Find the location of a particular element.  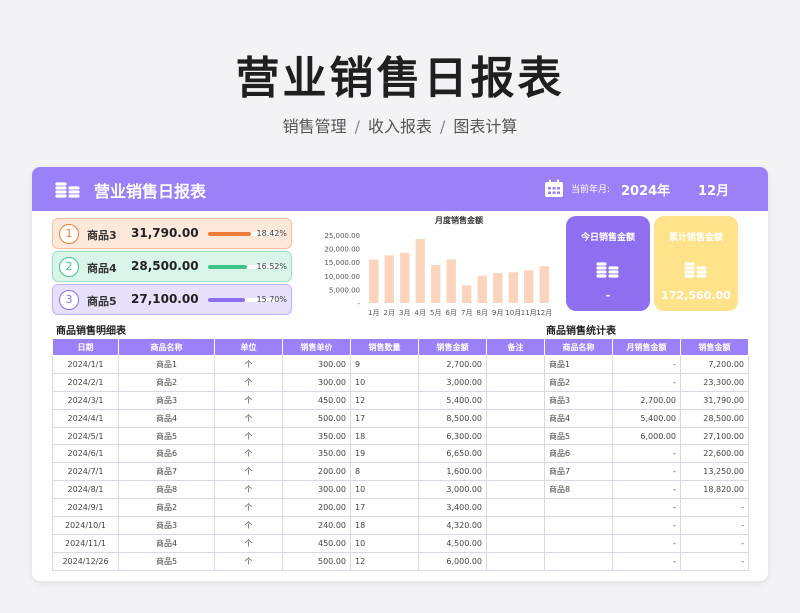

table-row: 2024/9/1 商品2 个 200.00 17 3,400.00 is located at coordinates (298, 508).